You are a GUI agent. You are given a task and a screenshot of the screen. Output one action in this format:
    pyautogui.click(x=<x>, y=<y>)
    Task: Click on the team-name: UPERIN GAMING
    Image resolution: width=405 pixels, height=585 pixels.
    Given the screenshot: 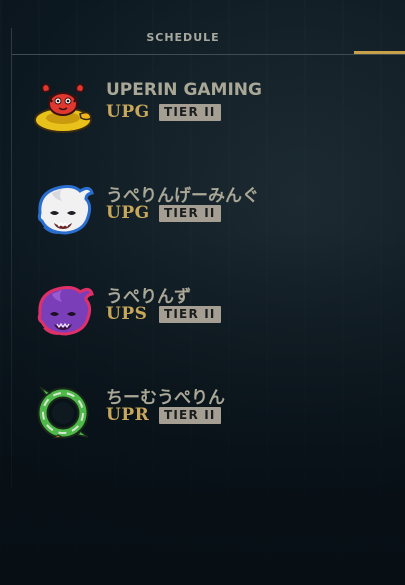 What is the action you would take?
    pyautogui.click(x=184, y=90)
    